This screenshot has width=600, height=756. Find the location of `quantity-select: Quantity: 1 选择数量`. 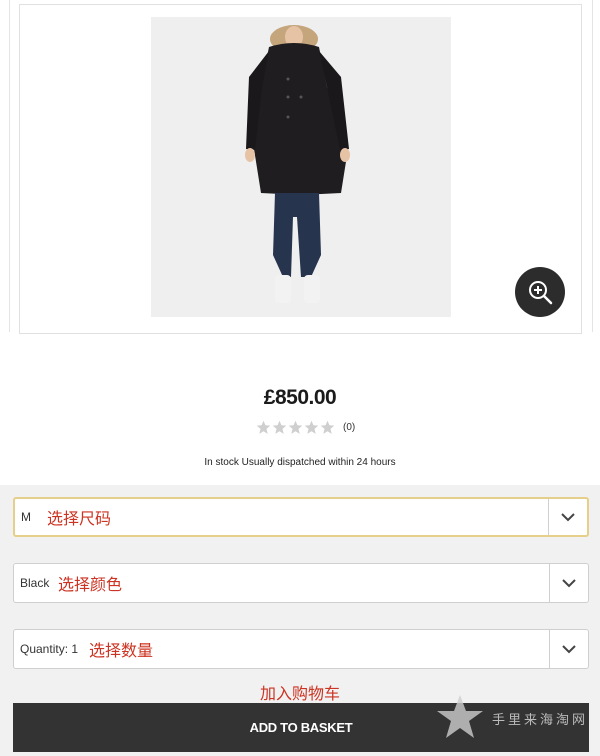

quantity-select: Quantity: 1 选择数量 is located at coordinates (301, 649).